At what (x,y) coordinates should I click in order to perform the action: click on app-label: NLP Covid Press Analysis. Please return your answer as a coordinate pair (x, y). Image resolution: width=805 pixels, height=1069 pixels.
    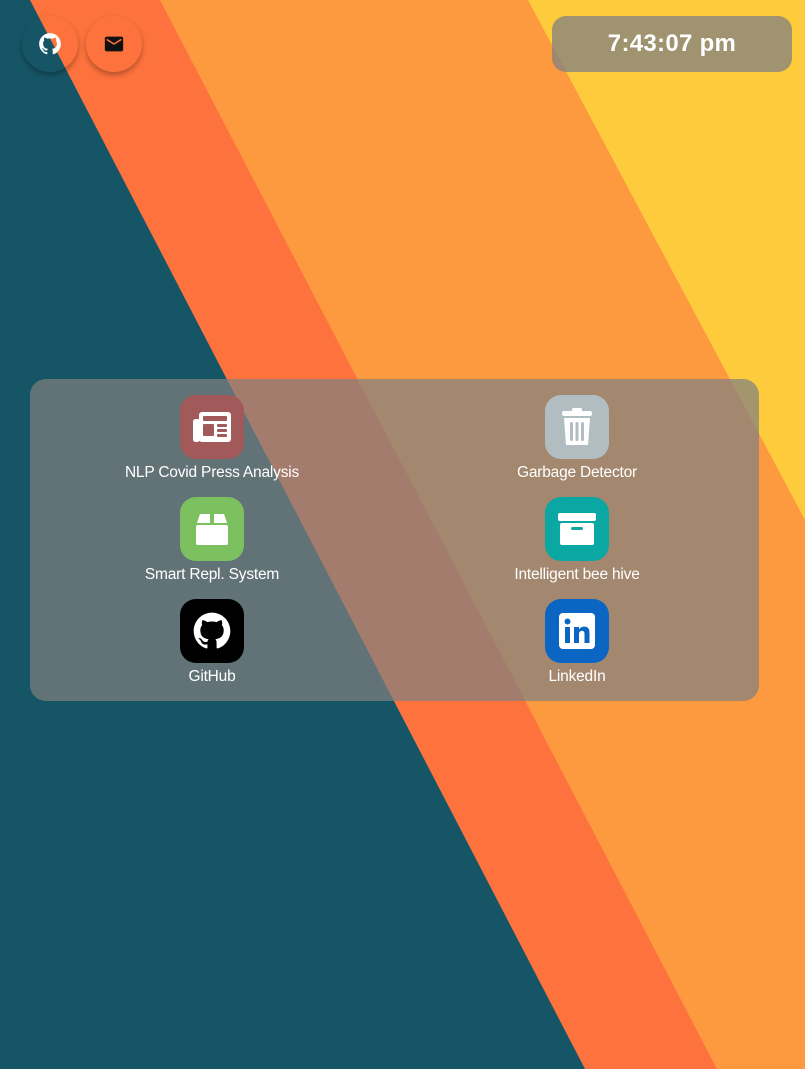
    Looking at the image, I should click on (212, 472).